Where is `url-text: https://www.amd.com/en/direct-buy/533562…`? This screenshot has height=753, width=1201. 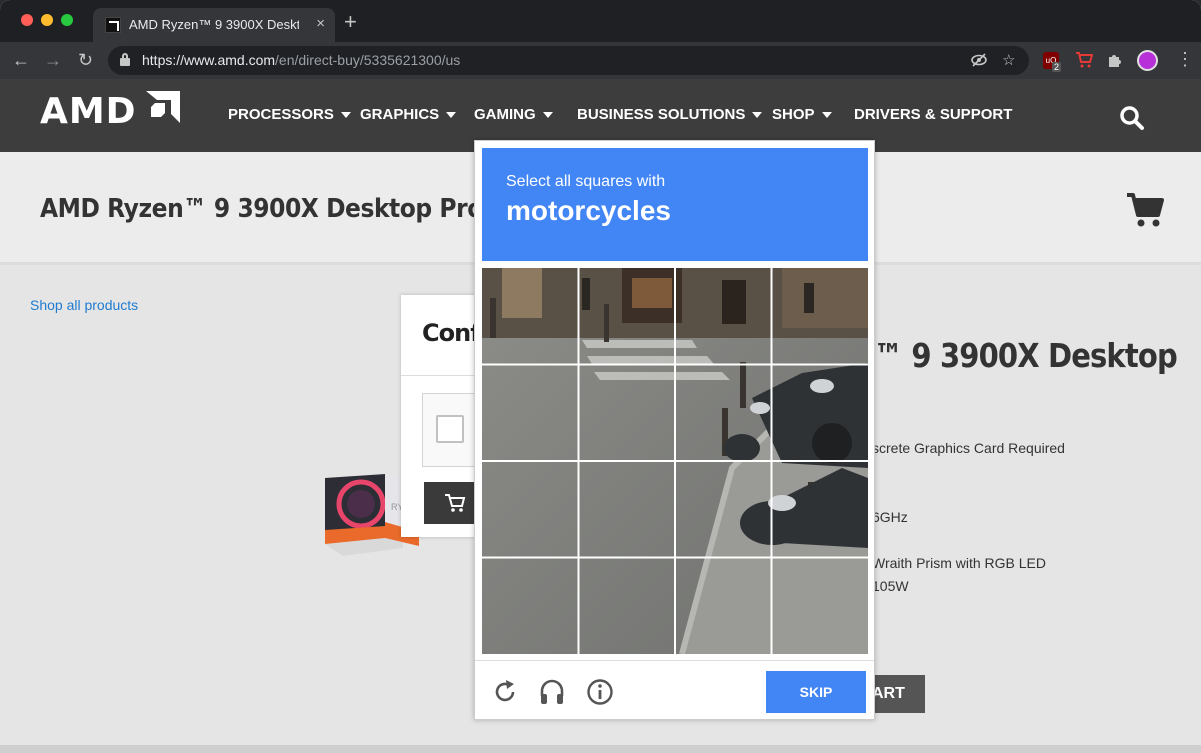 url-text: https://www.amd.com/en/direct-buy/533562… is located at coordinates (301, 60).